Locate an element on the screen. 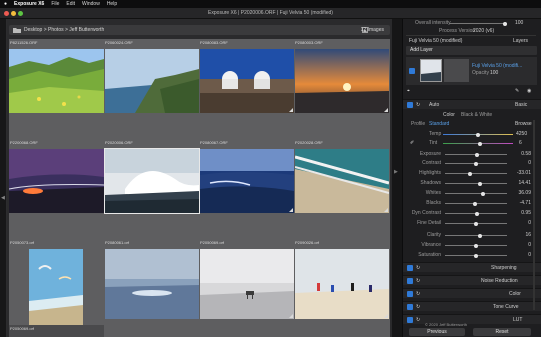 The width and height of the screenshot is (541, 337). add-layer-bar: Add Layer is located at coordinates (471, 50).